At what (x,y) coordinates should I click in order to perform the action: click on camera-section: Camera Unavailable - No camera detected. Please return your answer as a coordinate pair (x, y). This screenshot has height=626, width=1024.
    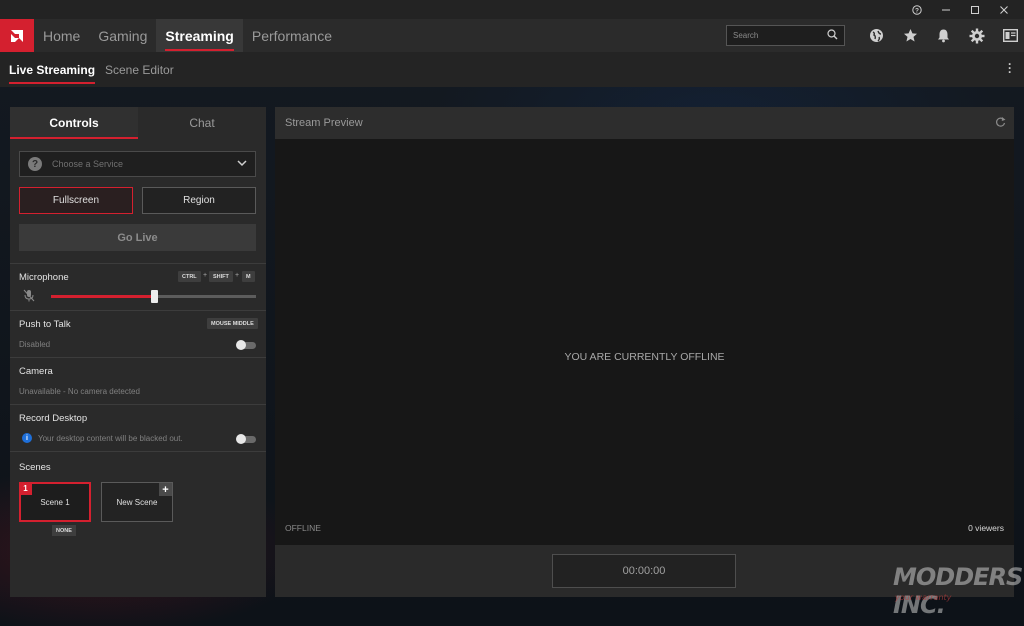
    Looking at the image, I should click on (138, 380).